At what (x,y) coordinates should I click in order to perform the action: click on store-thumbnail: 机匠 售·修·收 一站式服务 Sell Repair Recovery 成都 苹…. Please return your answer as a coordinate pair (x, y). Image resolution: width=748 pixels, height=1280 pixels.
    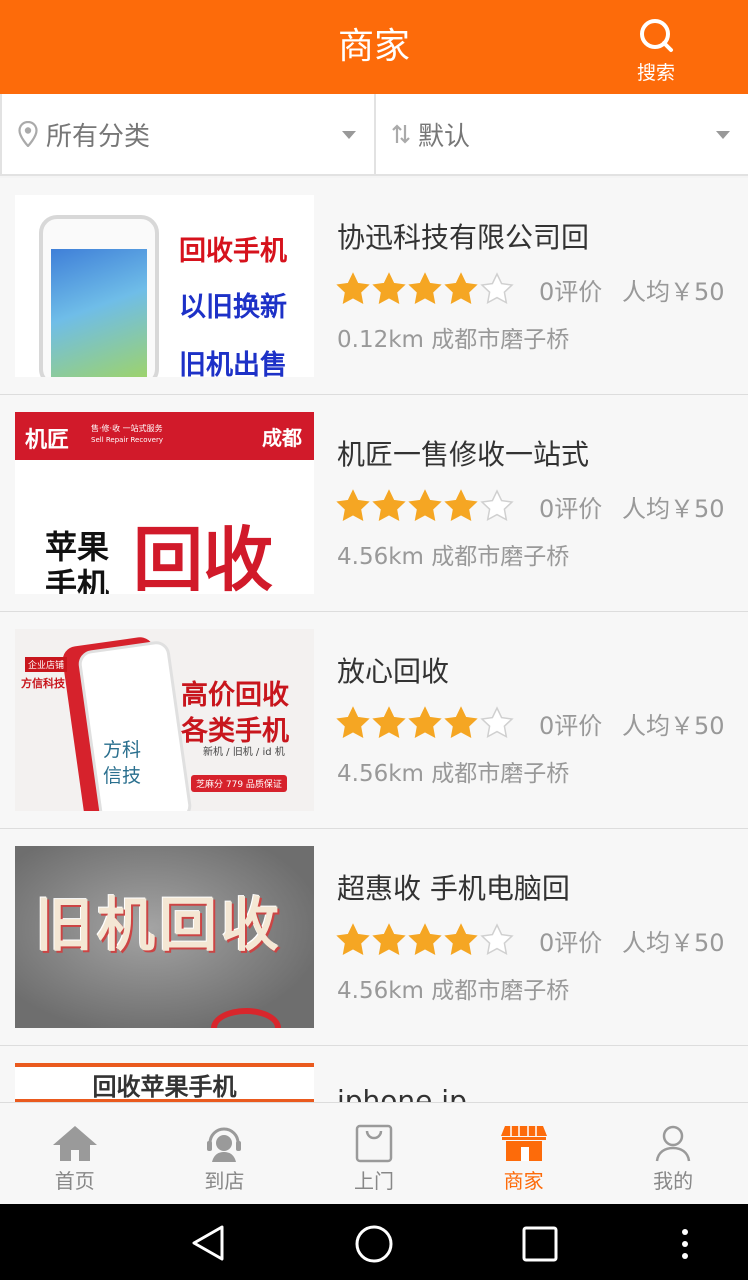
    Looking at the image, I should click on (164, 503).